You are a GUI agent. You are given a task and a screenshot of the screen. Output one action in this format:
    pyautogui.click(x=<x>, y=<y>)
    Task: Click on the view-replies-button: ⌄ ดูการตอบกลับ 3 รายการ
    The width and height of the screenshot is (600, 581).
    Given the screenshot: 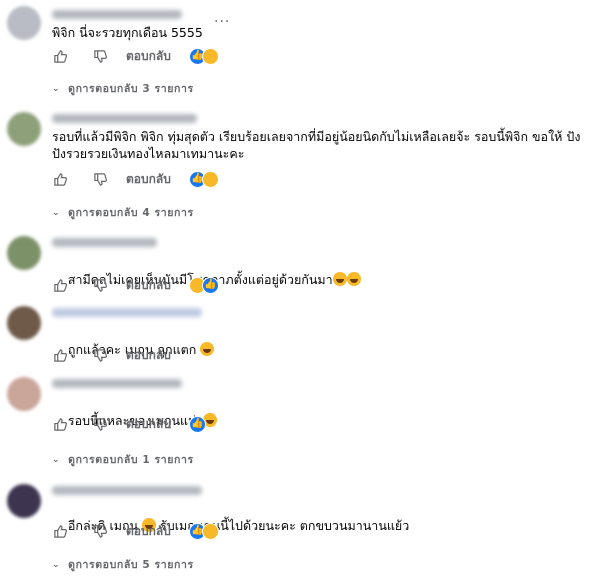 What is the action you would take?
    pyautogui.click(x=123, y=88)
    